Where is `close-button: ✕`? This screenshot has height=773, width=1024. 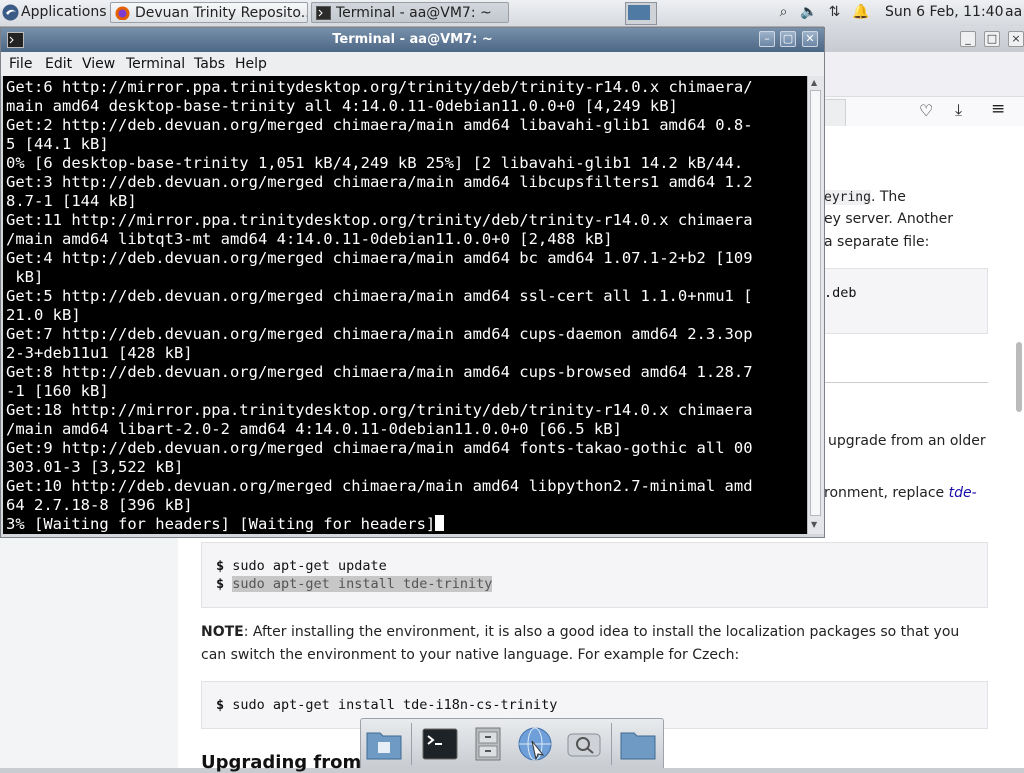 close-button: ✕ is located at coordinates (810, 39).